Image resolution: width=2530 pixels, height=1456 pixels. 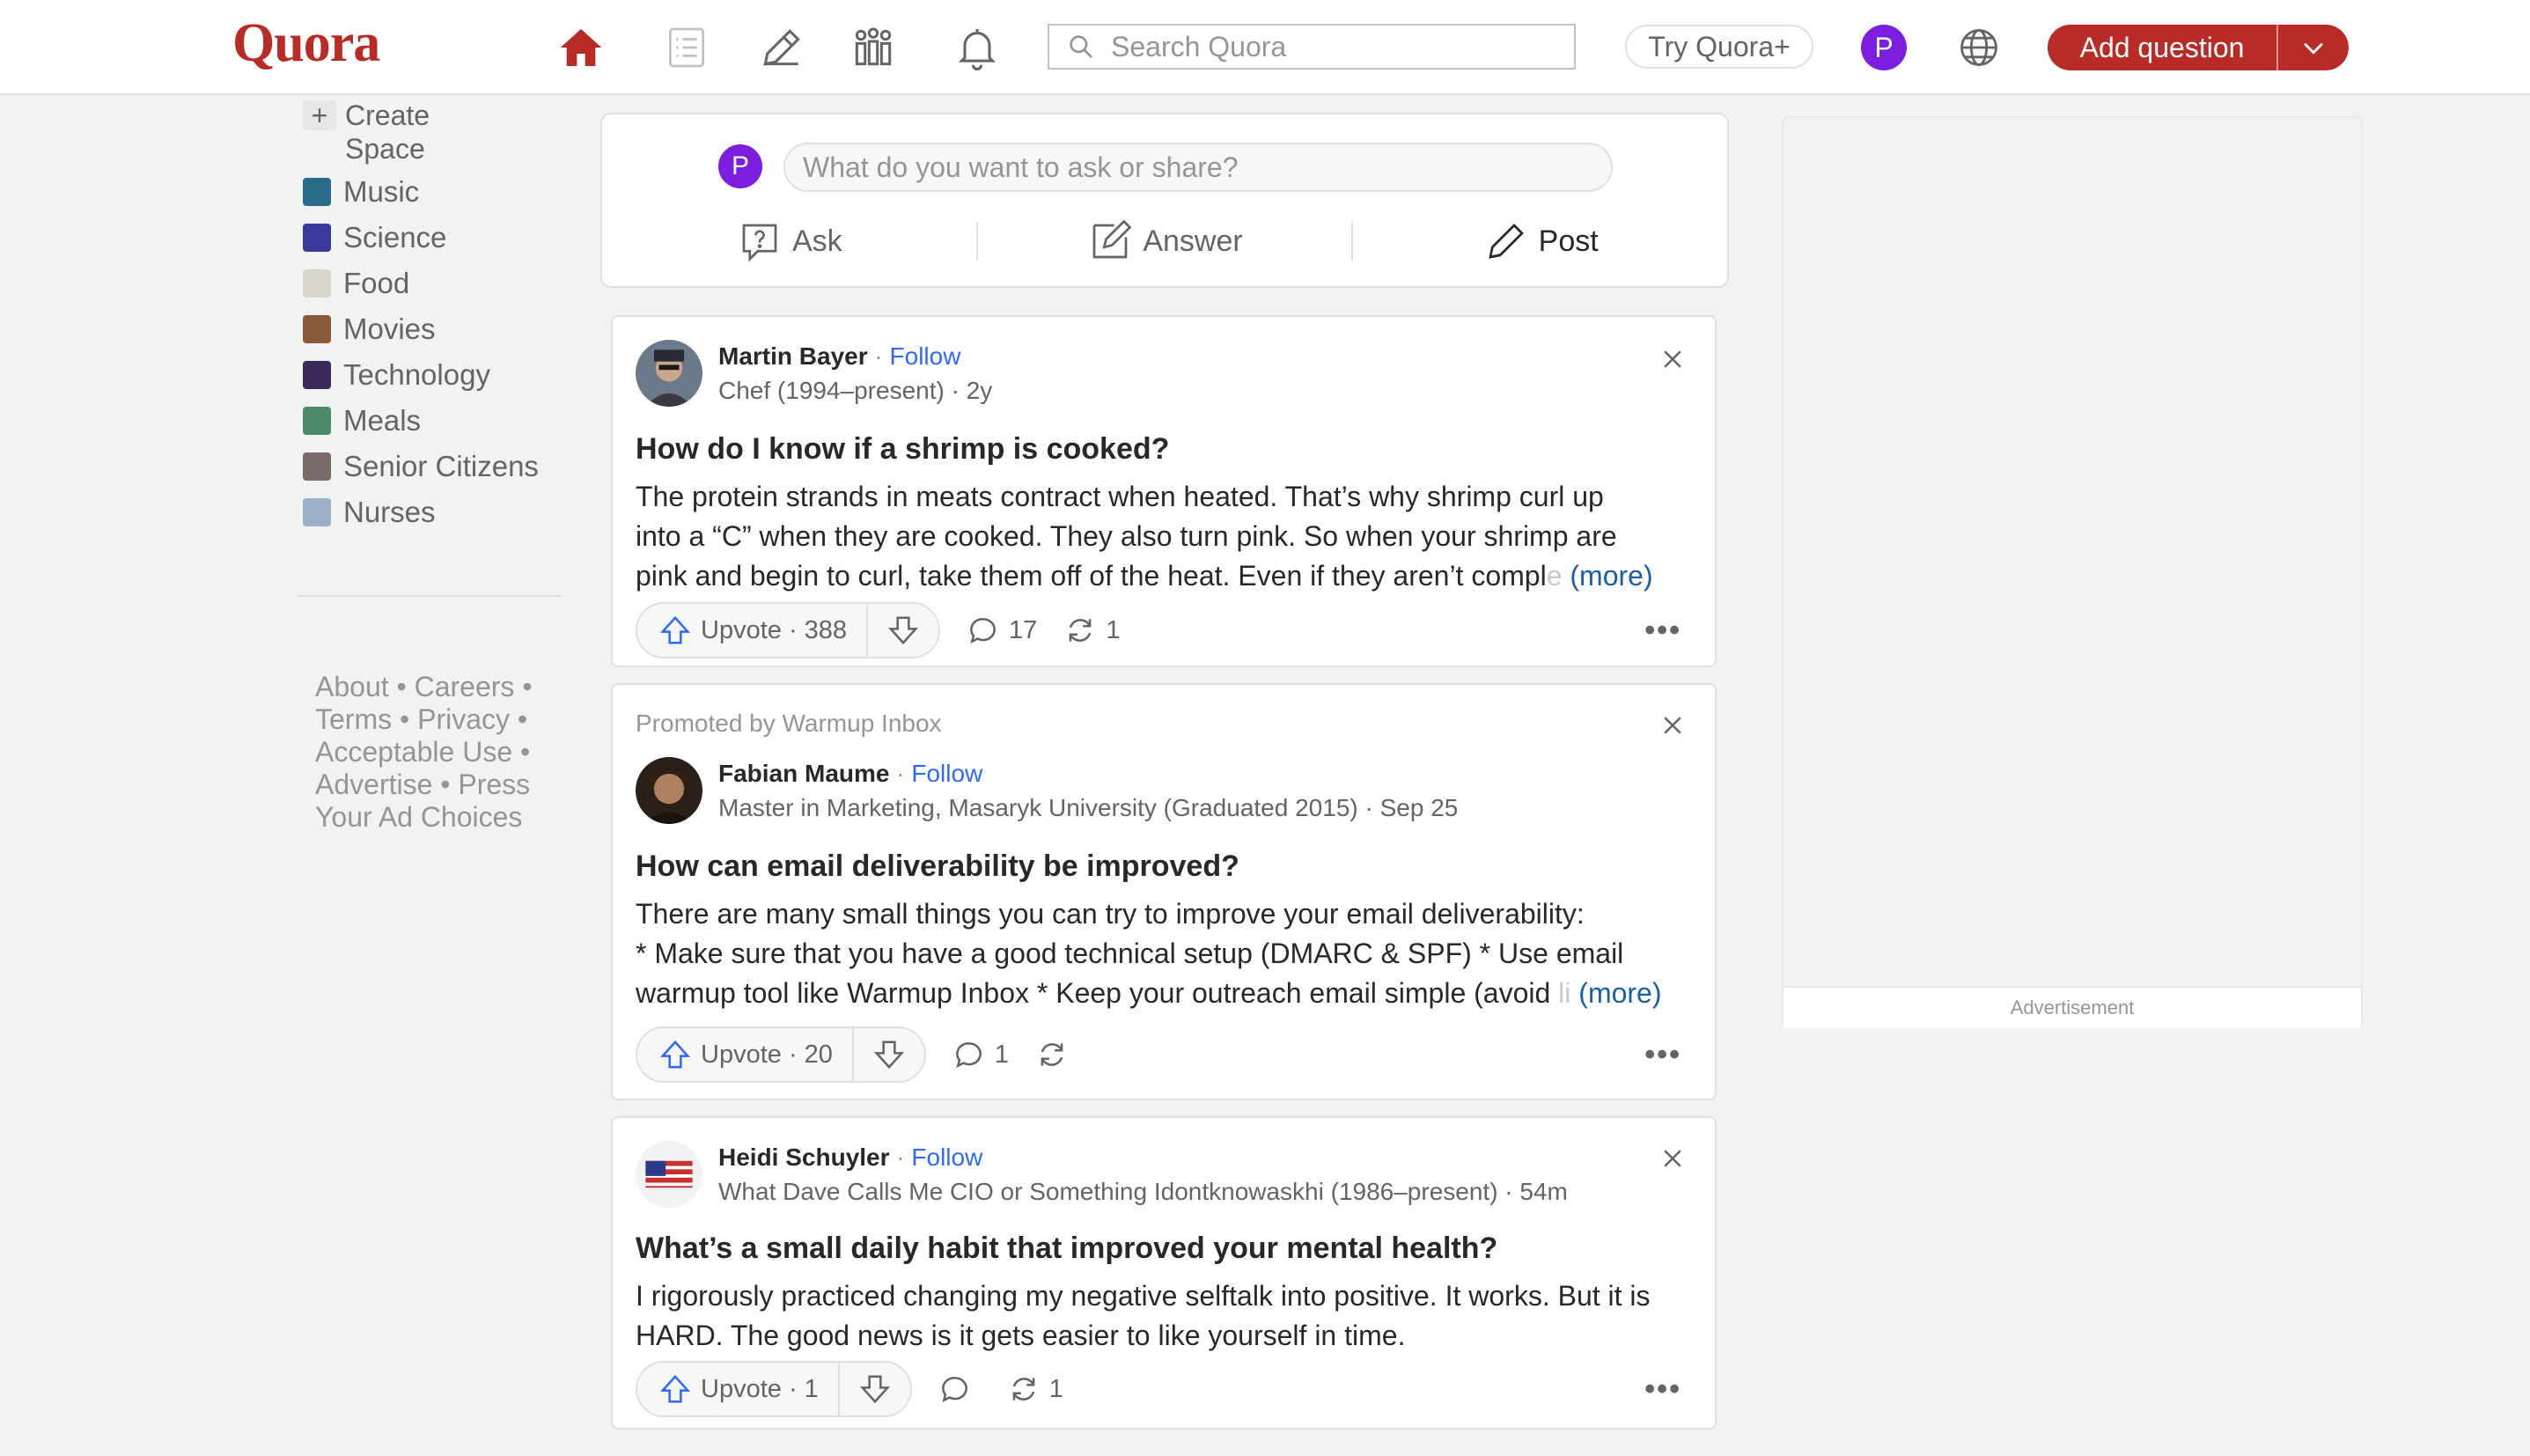 What do you see at coordinates (1198, 167) in the screenshot?
I see `ask-share-input: What do you want to ask or share?` at bounding box center [1198, 167].